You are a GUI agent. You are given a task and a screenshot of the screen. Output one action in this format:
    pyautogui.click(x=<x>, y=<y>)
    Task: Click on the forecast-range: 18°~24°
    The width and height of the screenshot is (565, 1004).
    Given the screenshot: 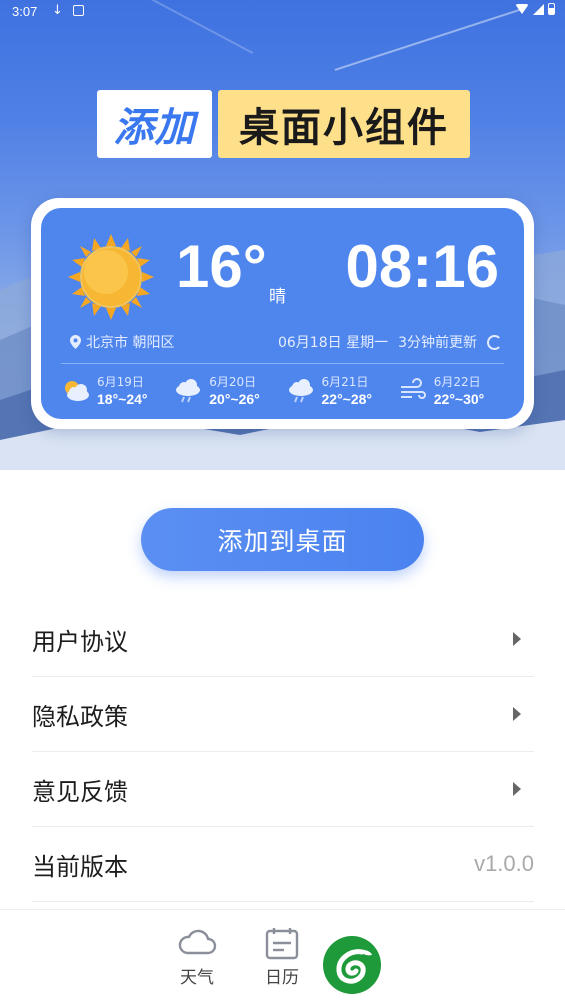 What is the action you would take?
    pyautogui.click(x=122, y=399)
    